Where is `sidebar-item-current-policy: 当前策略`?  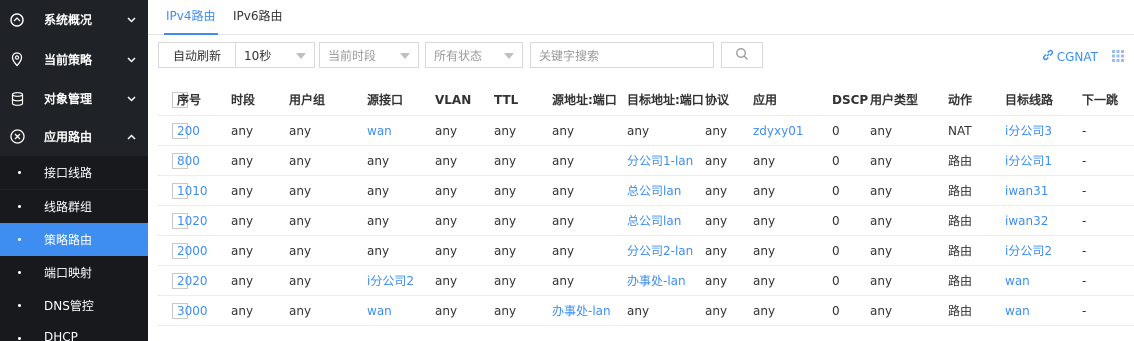 sidebar-item-current-policy: 当前策略 is located at coordinates (74, 59).